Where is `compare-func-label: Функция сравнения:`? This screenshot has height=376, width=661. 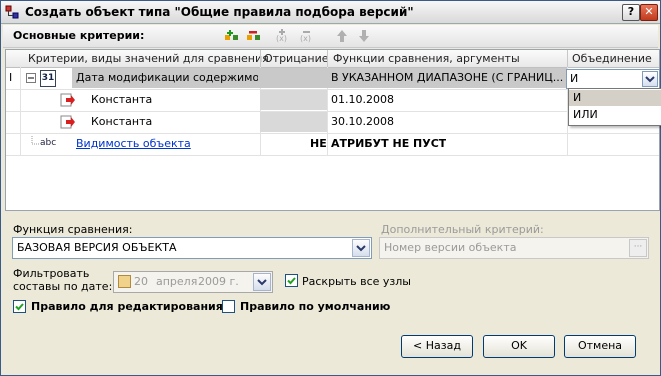
compare-func-label: Функция сравнения: is located at coordinates (73, 229).